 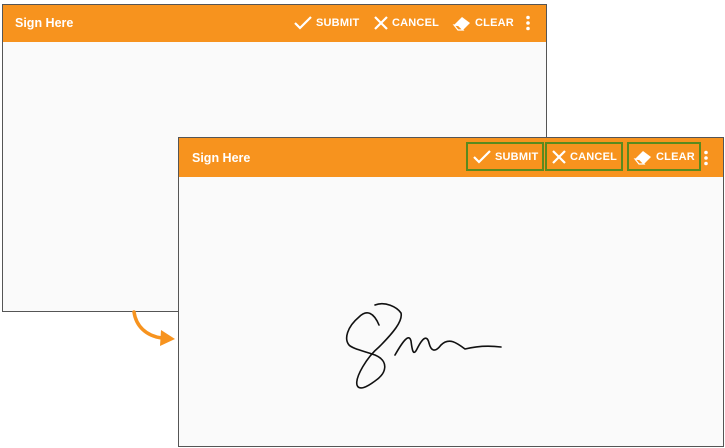 I want to click on signature-stroke, so click(x=423, y=345).